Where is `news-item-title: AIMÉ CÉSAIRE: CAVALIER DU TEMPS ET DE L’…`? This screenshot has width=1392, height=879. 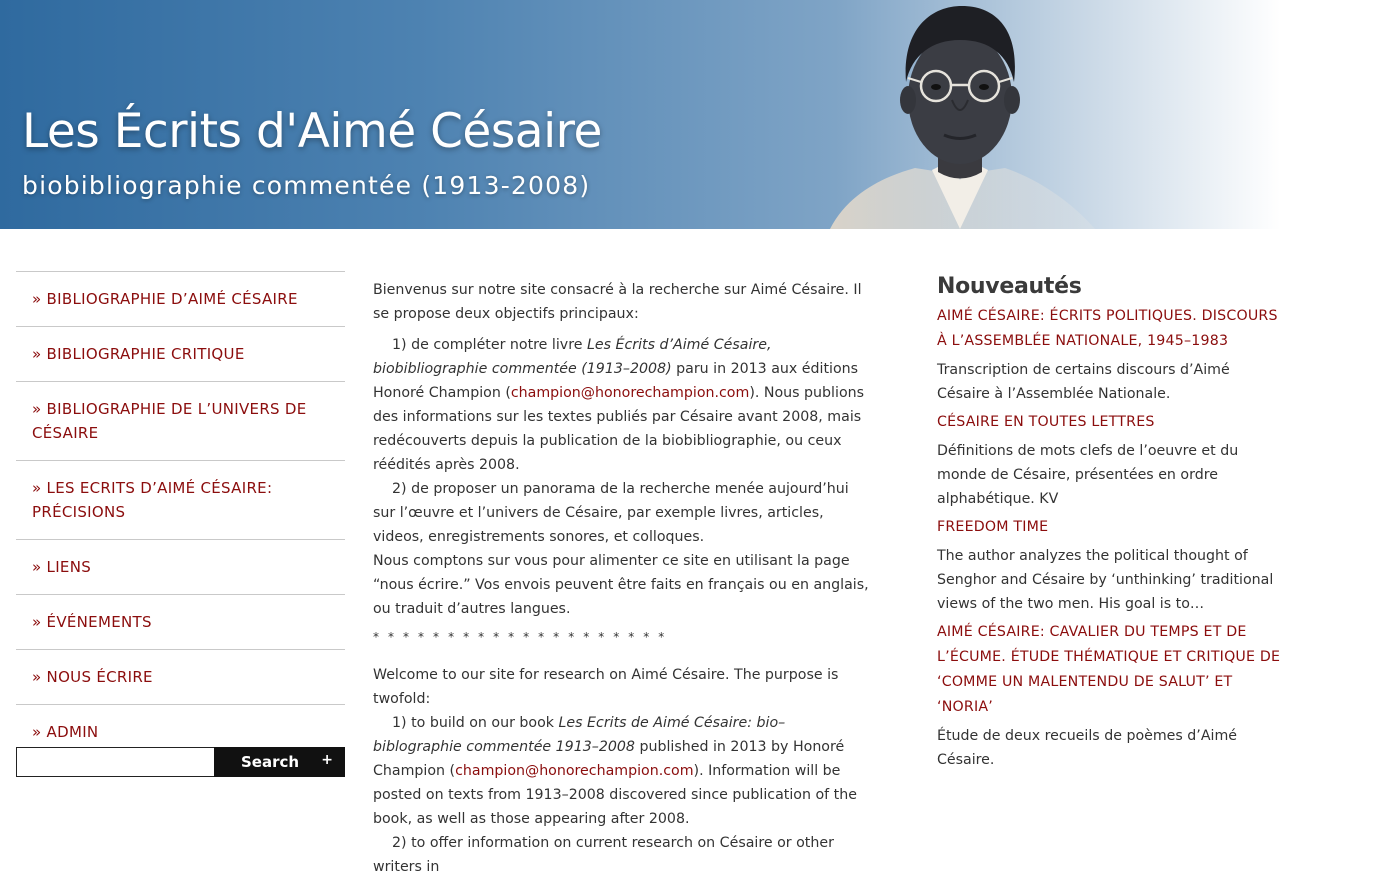
news-item-title: AIMÉ CÉSAIRE: CAVALIER DU TEMPS ET DE L’… is located at coordinates (1112, 670).